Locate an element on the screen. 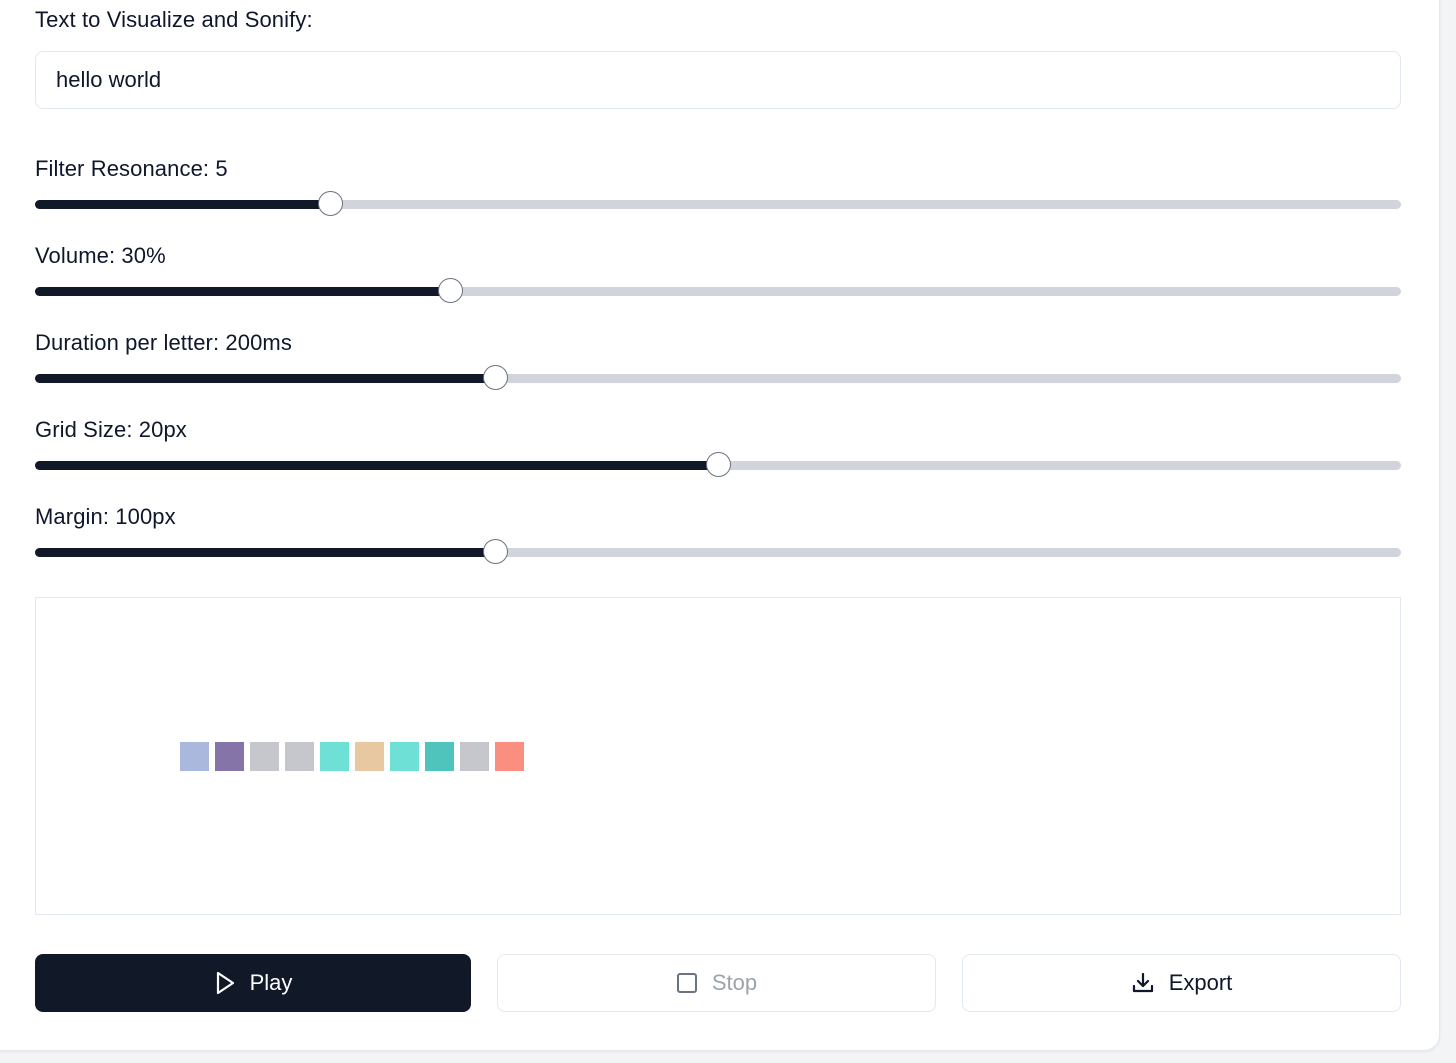 The height and width of the screenshot is (1063, 1456). margin-slider is located at coordinates (718, 552).